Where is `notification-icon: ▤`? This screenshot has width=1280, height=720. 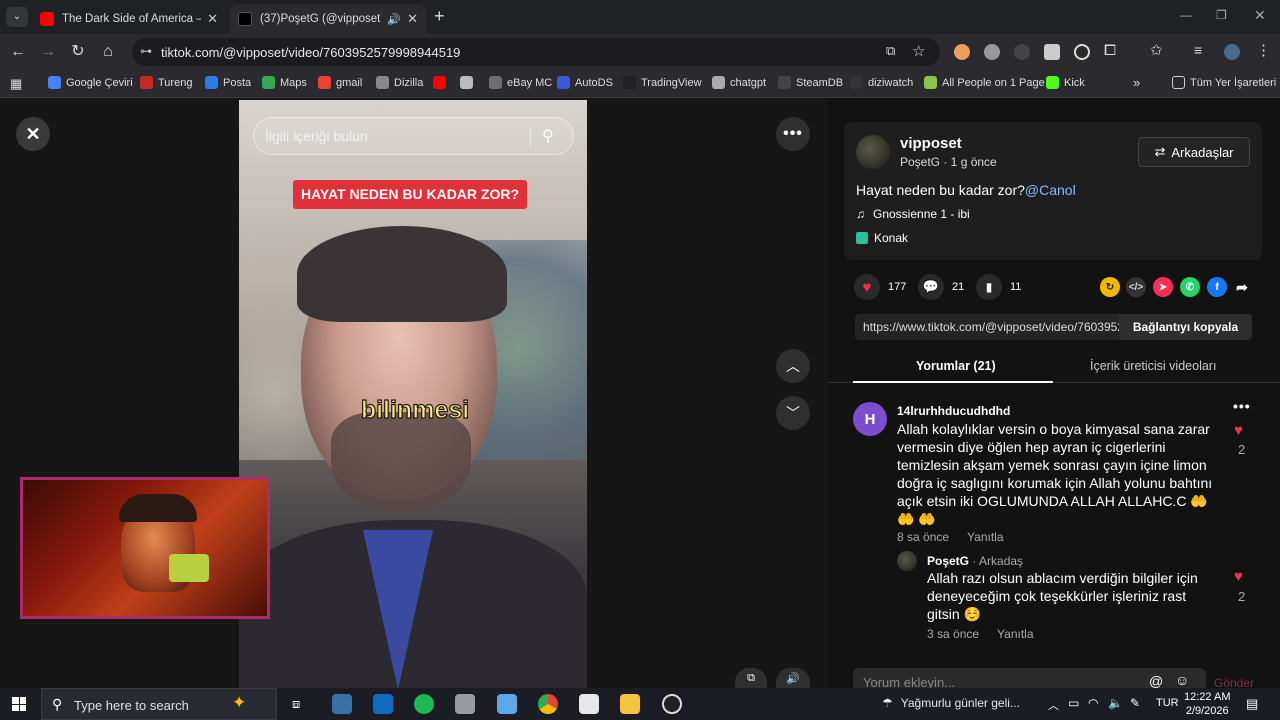
notification-icon: ▤ is located at coordinates (1252, 704).